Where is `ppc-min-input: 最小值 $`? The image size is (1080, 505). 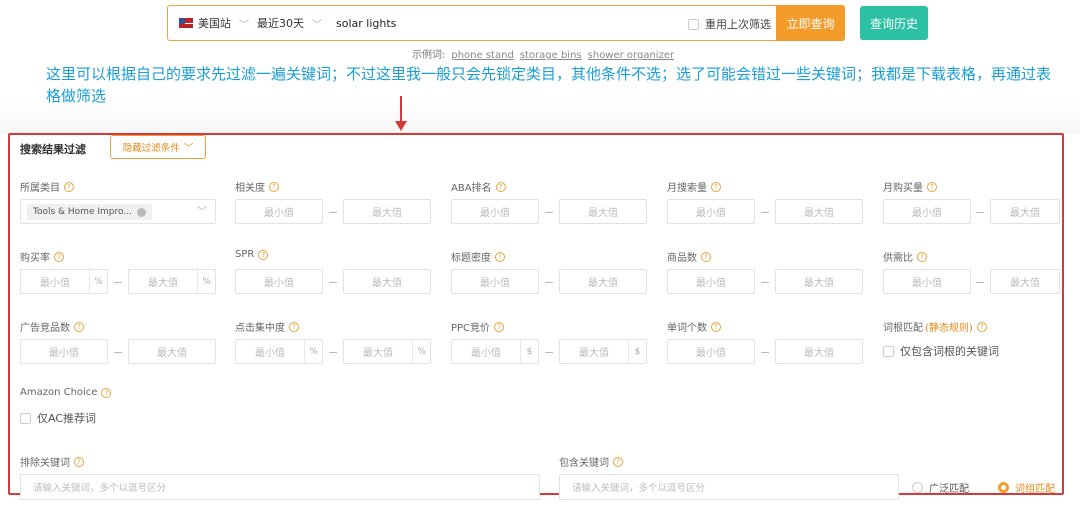
ppc-min-input: 最小值 $ is located at coordinates (495, 351).